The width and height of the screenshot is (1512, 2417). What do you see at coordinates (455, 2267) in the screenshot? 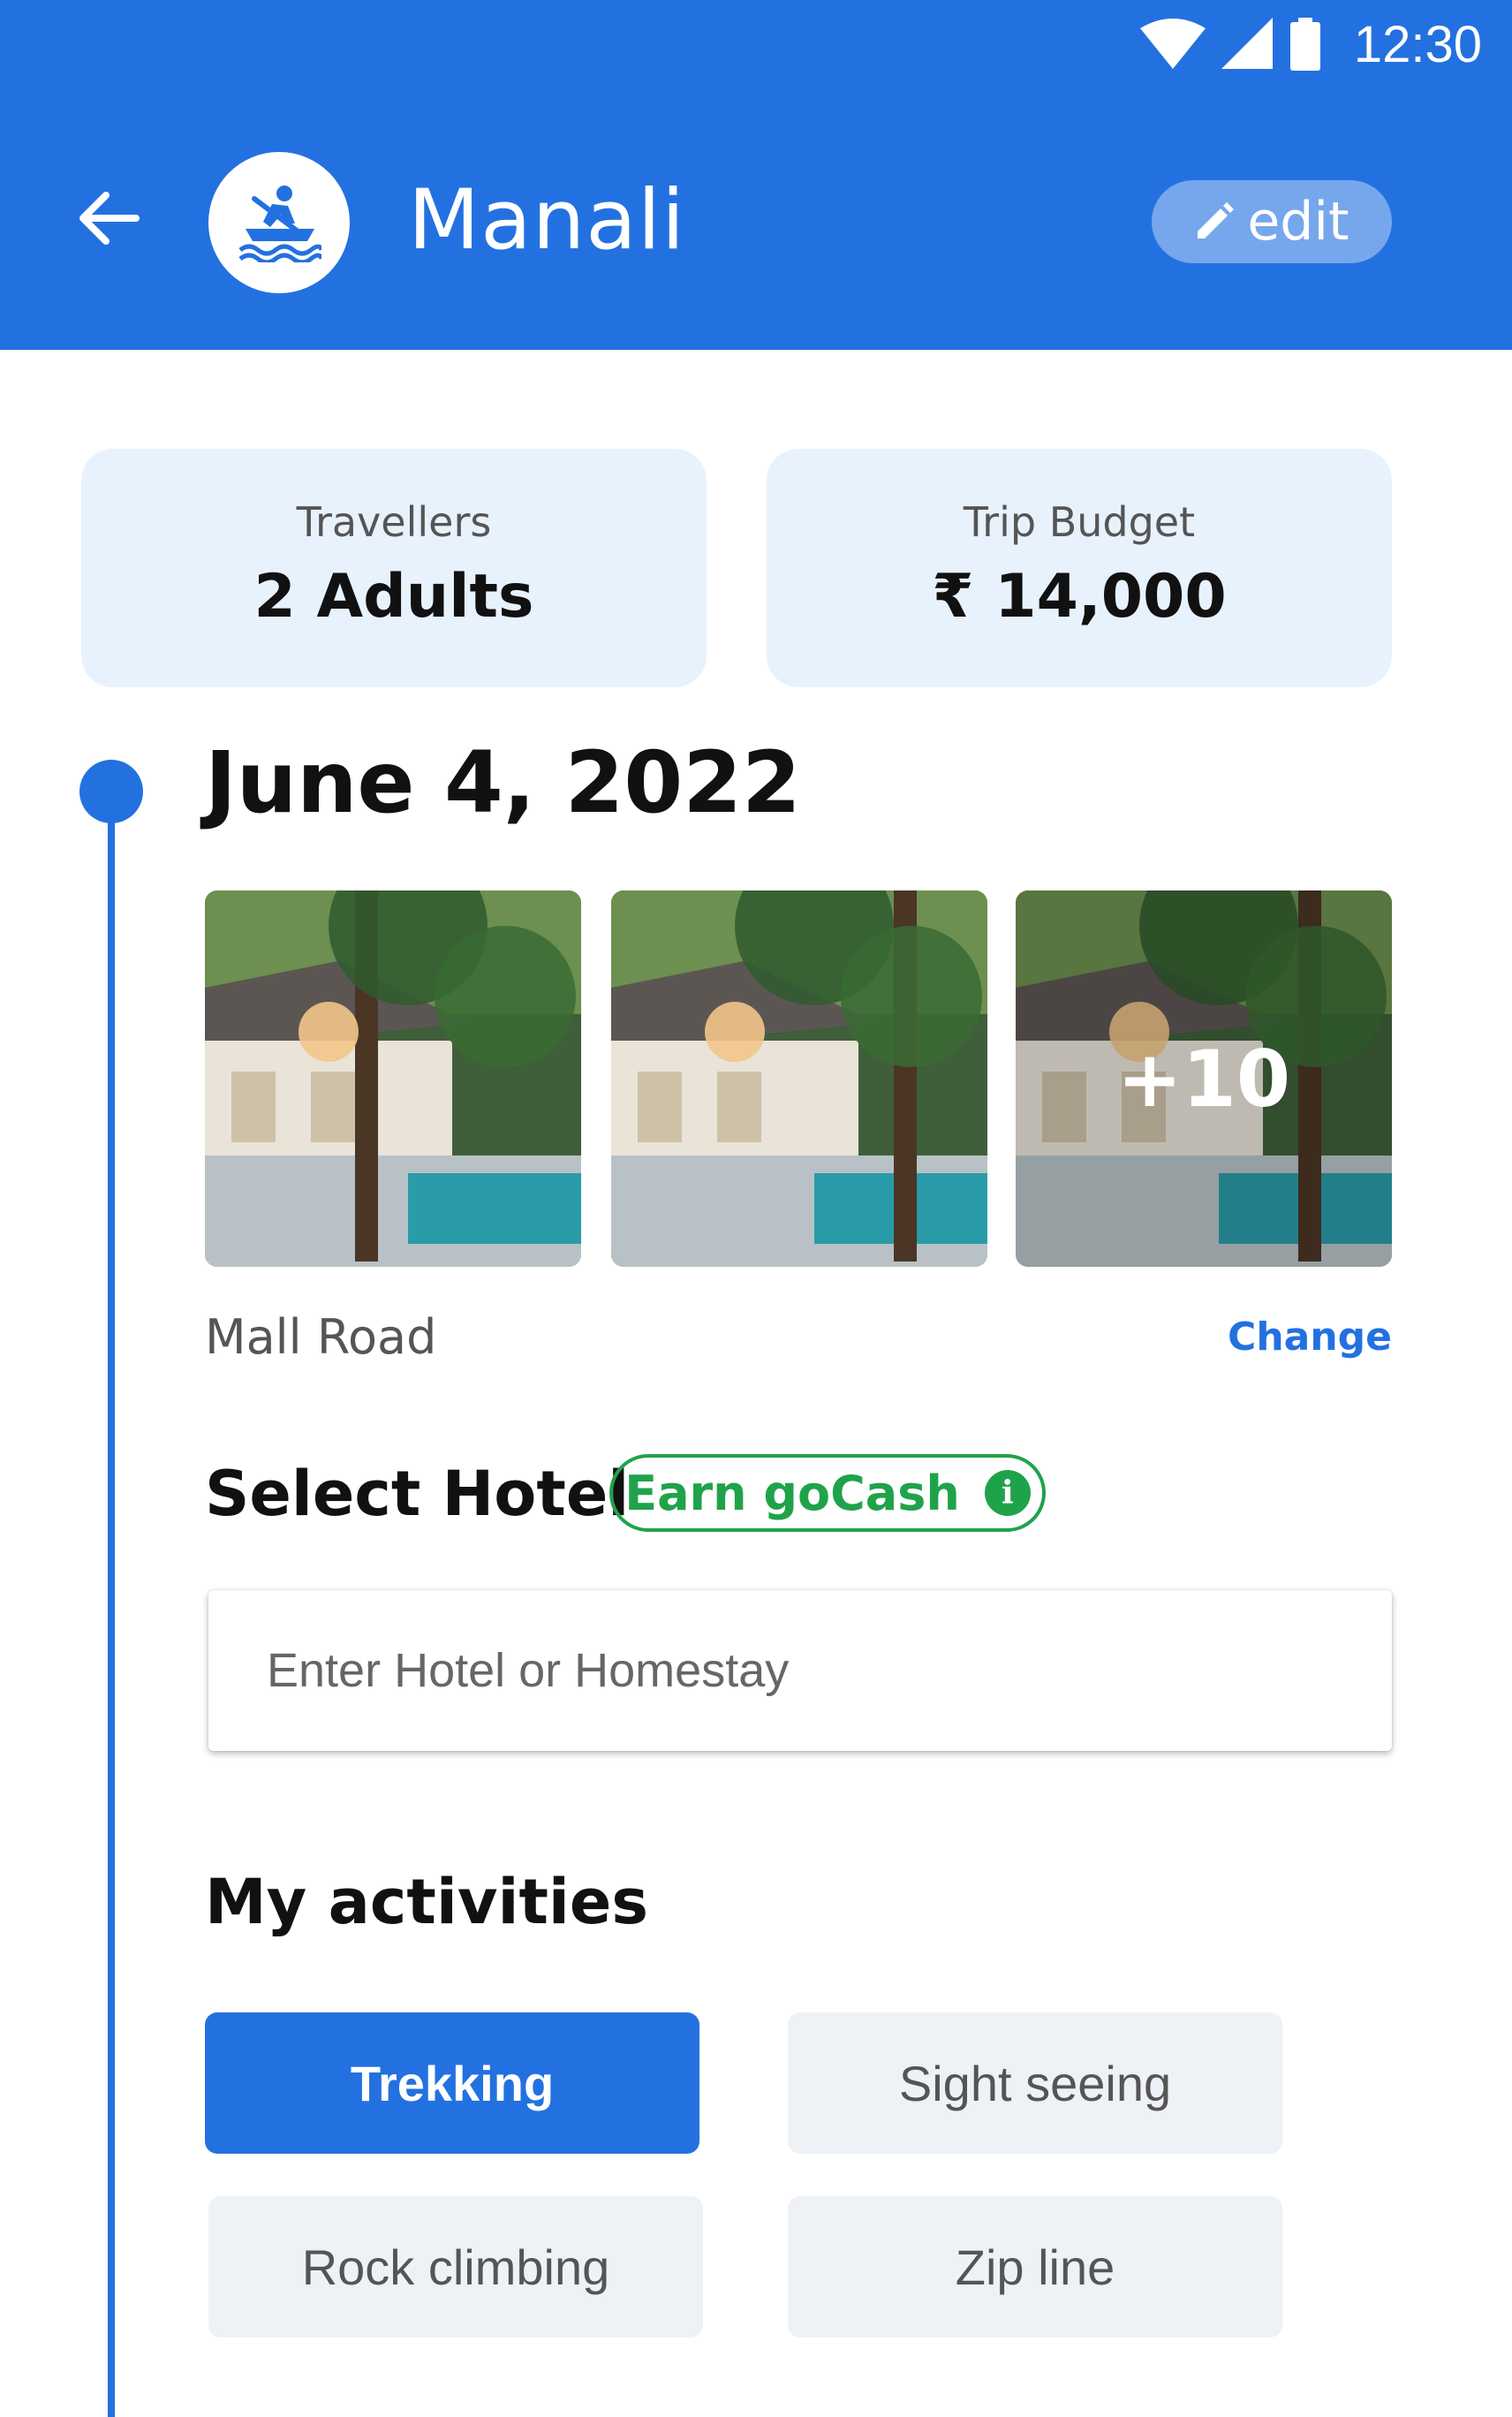
I see `activity-chip-rock-climbing: Rock climbing` at bounding box center [455, 2267].